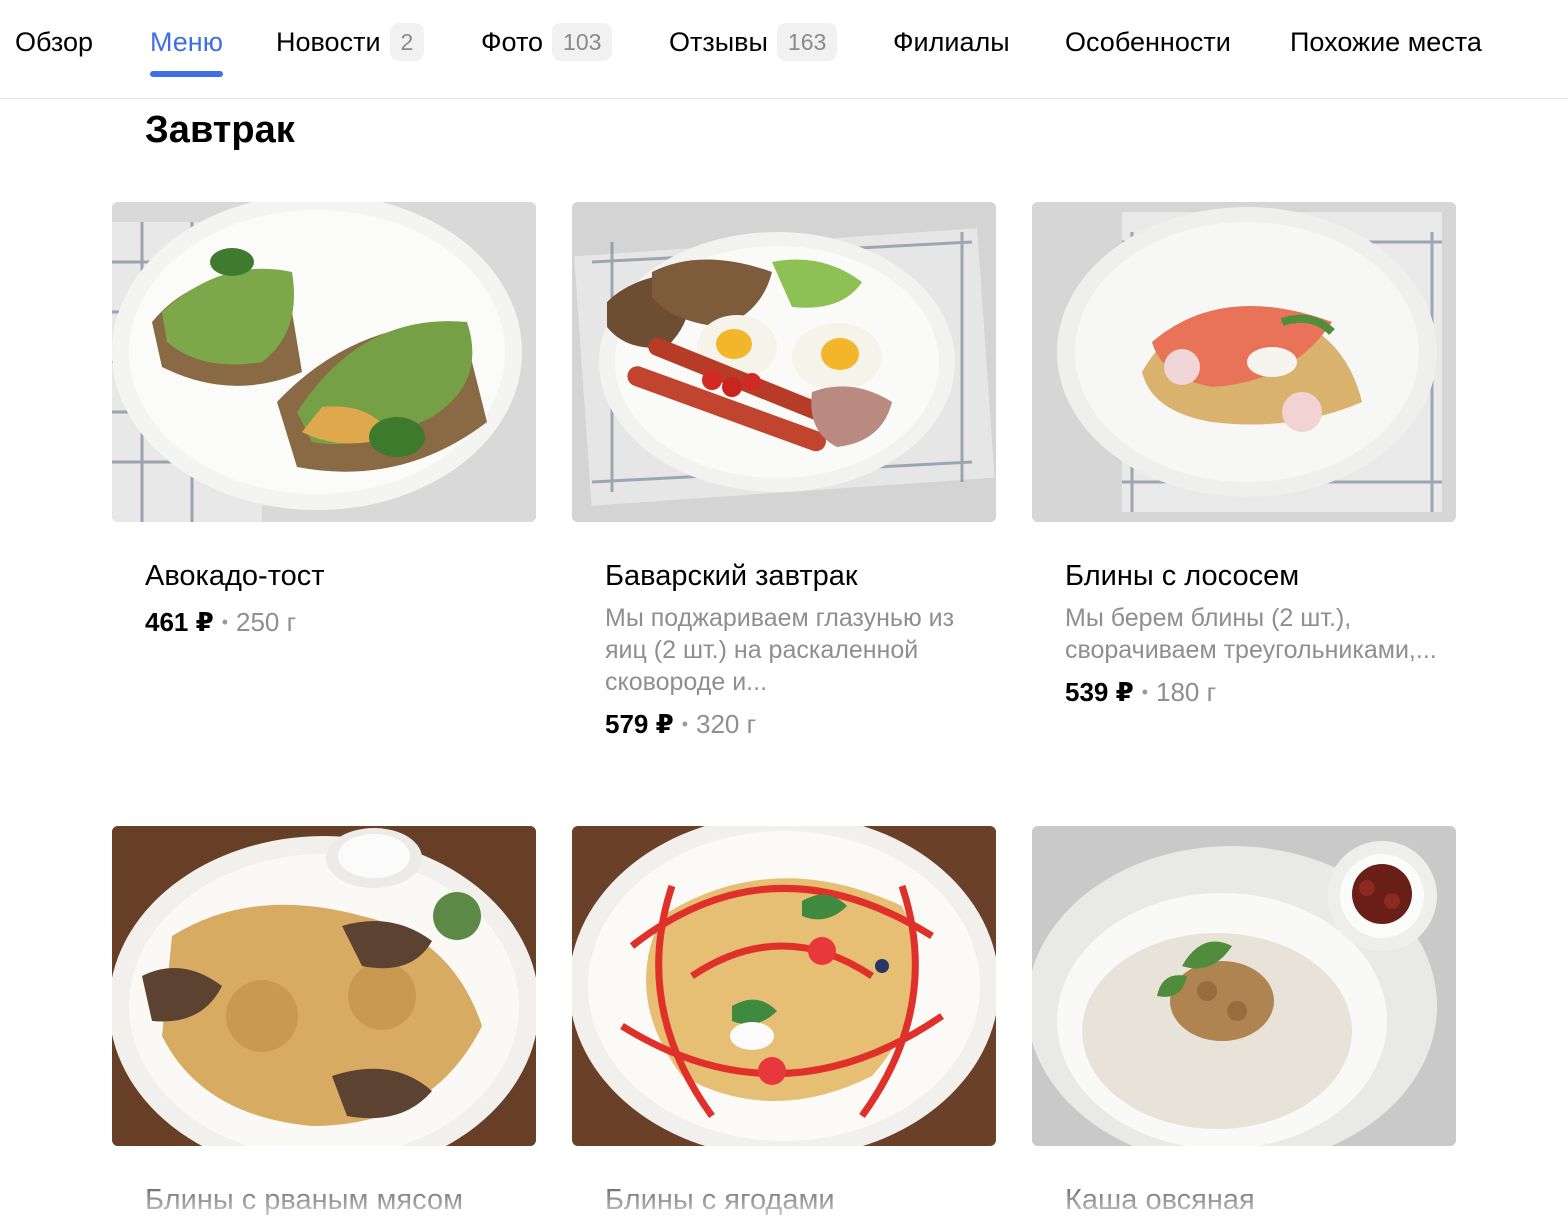 The width and height of the screenshot is (1568, 1224). What do you see at coordinates (1160, 1200) in the screenshot?
I see `dish-name: Каша овсяная` at bounding box center [1160, 1200].